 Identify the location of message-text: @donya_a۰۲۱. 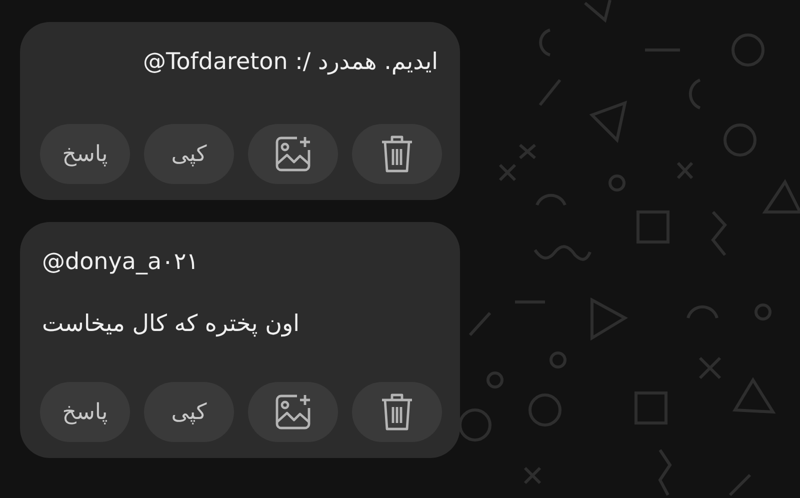
(121, 262).